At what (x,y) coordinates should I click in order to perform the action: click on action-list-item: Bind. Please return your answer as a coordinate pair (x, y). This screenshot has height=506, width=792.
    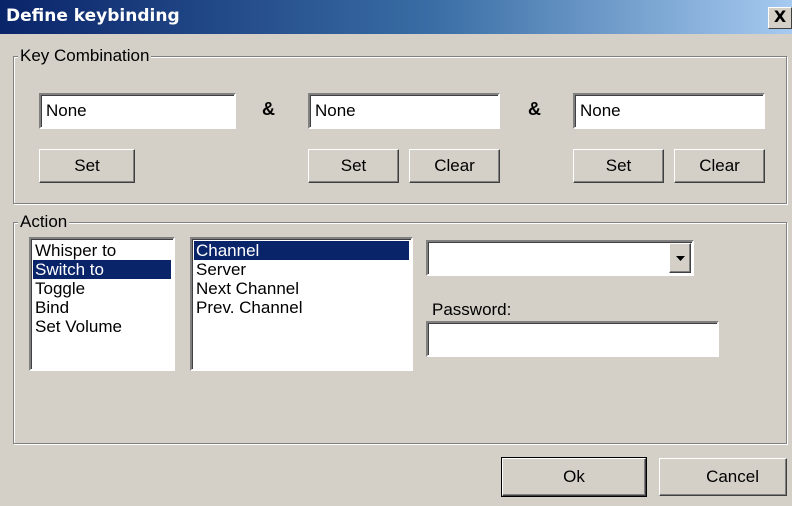
    Looking at the image, I should click on (102, 307).